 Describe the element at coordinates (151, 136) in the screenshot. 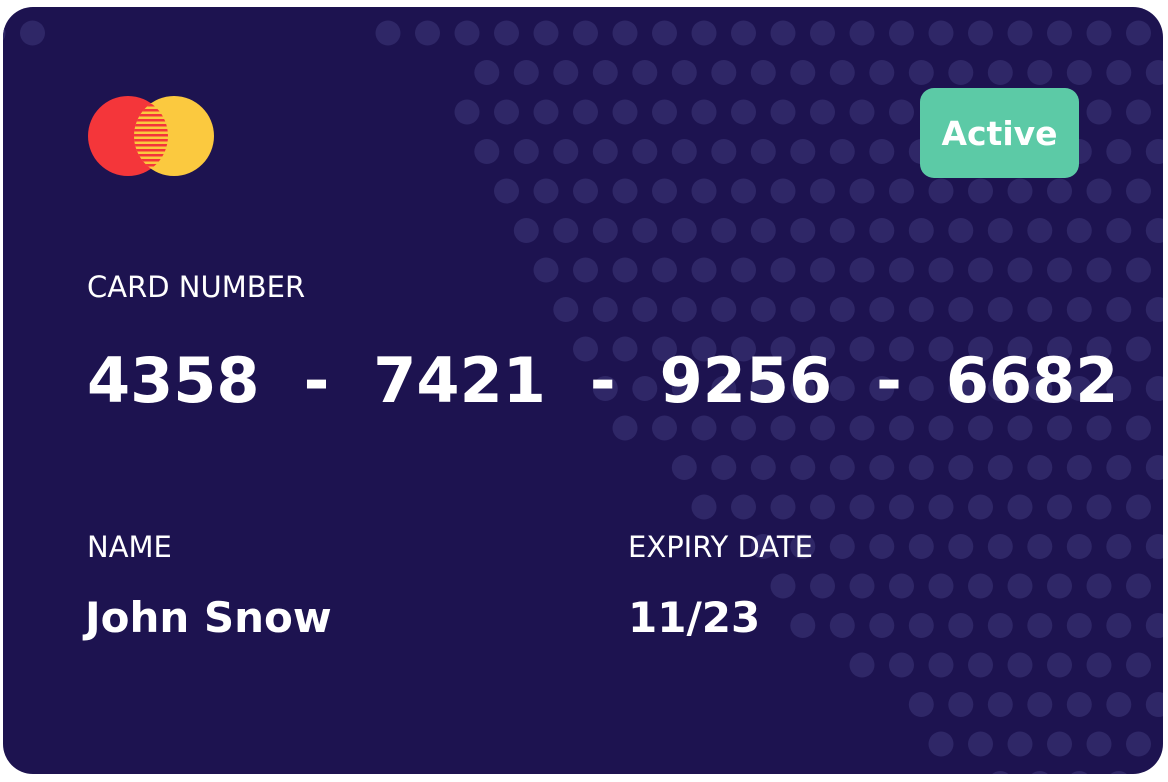

I see `mastercard-logo-icon` at that location.